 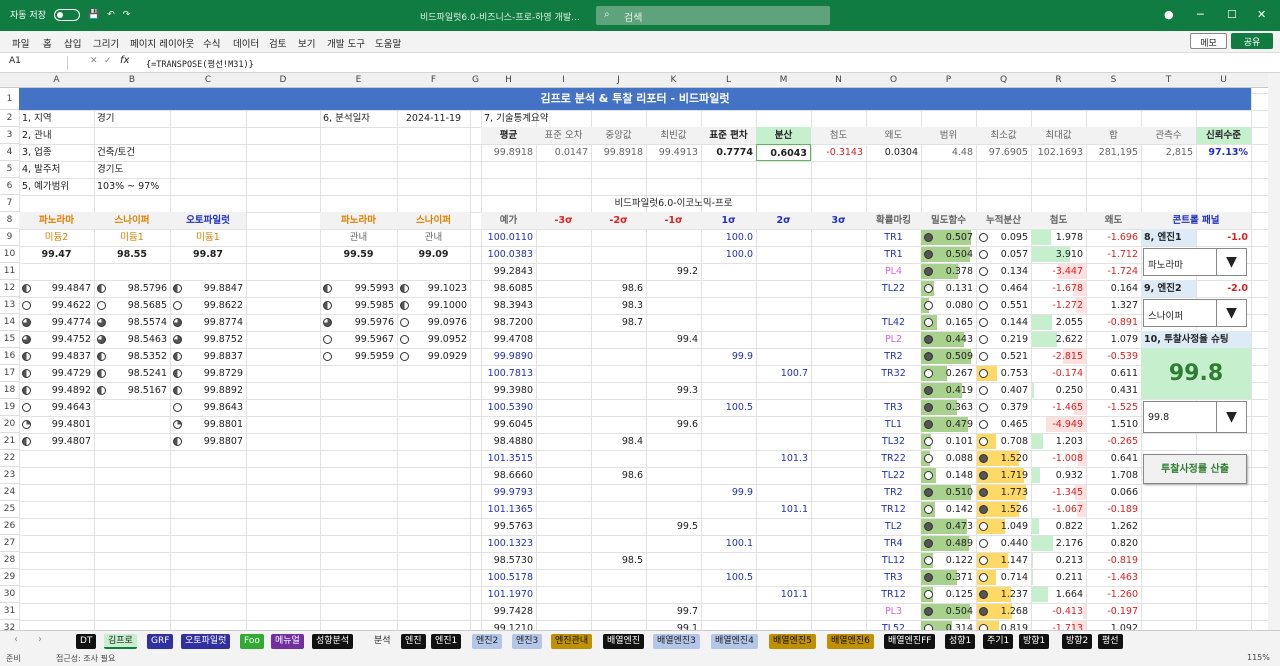 What do you see at coordinates (893, 305) in the screenshot?
I see `probability-mark` at bounding box center [893, 305].